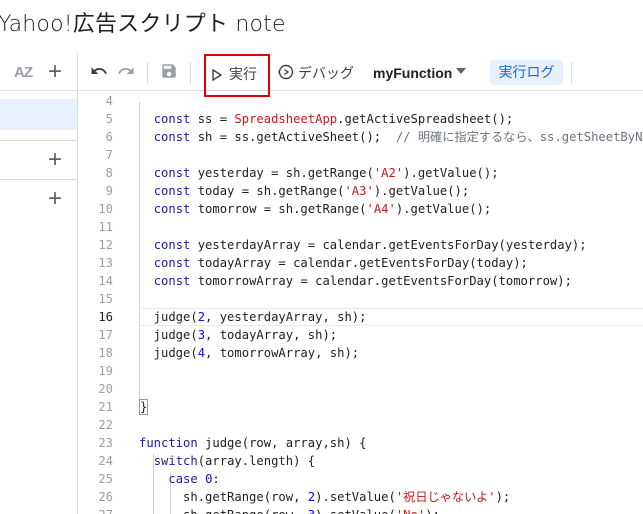 Image resolution: width=643 pixels, height=514 pixels. What do you see at coordinates (286, 73) in the screenshot?
I see `debug-icon` at bounding box center [286, 73].